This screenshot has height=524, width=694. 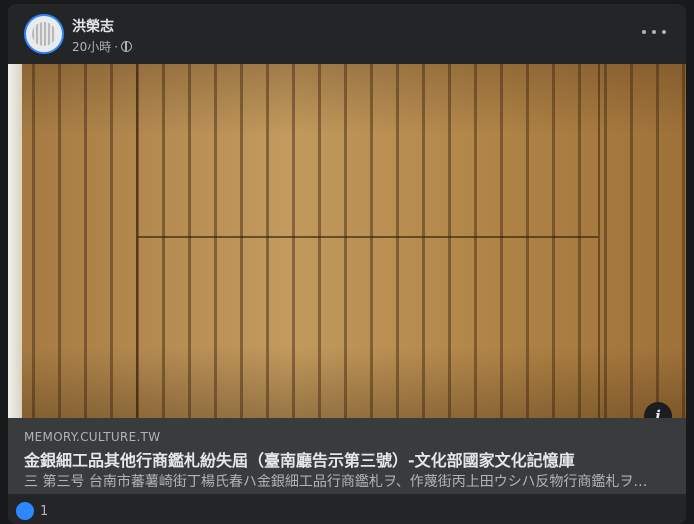 I want to click on link-domain: MEMORY.CULTURE.TW, so click(x=92, y=437).